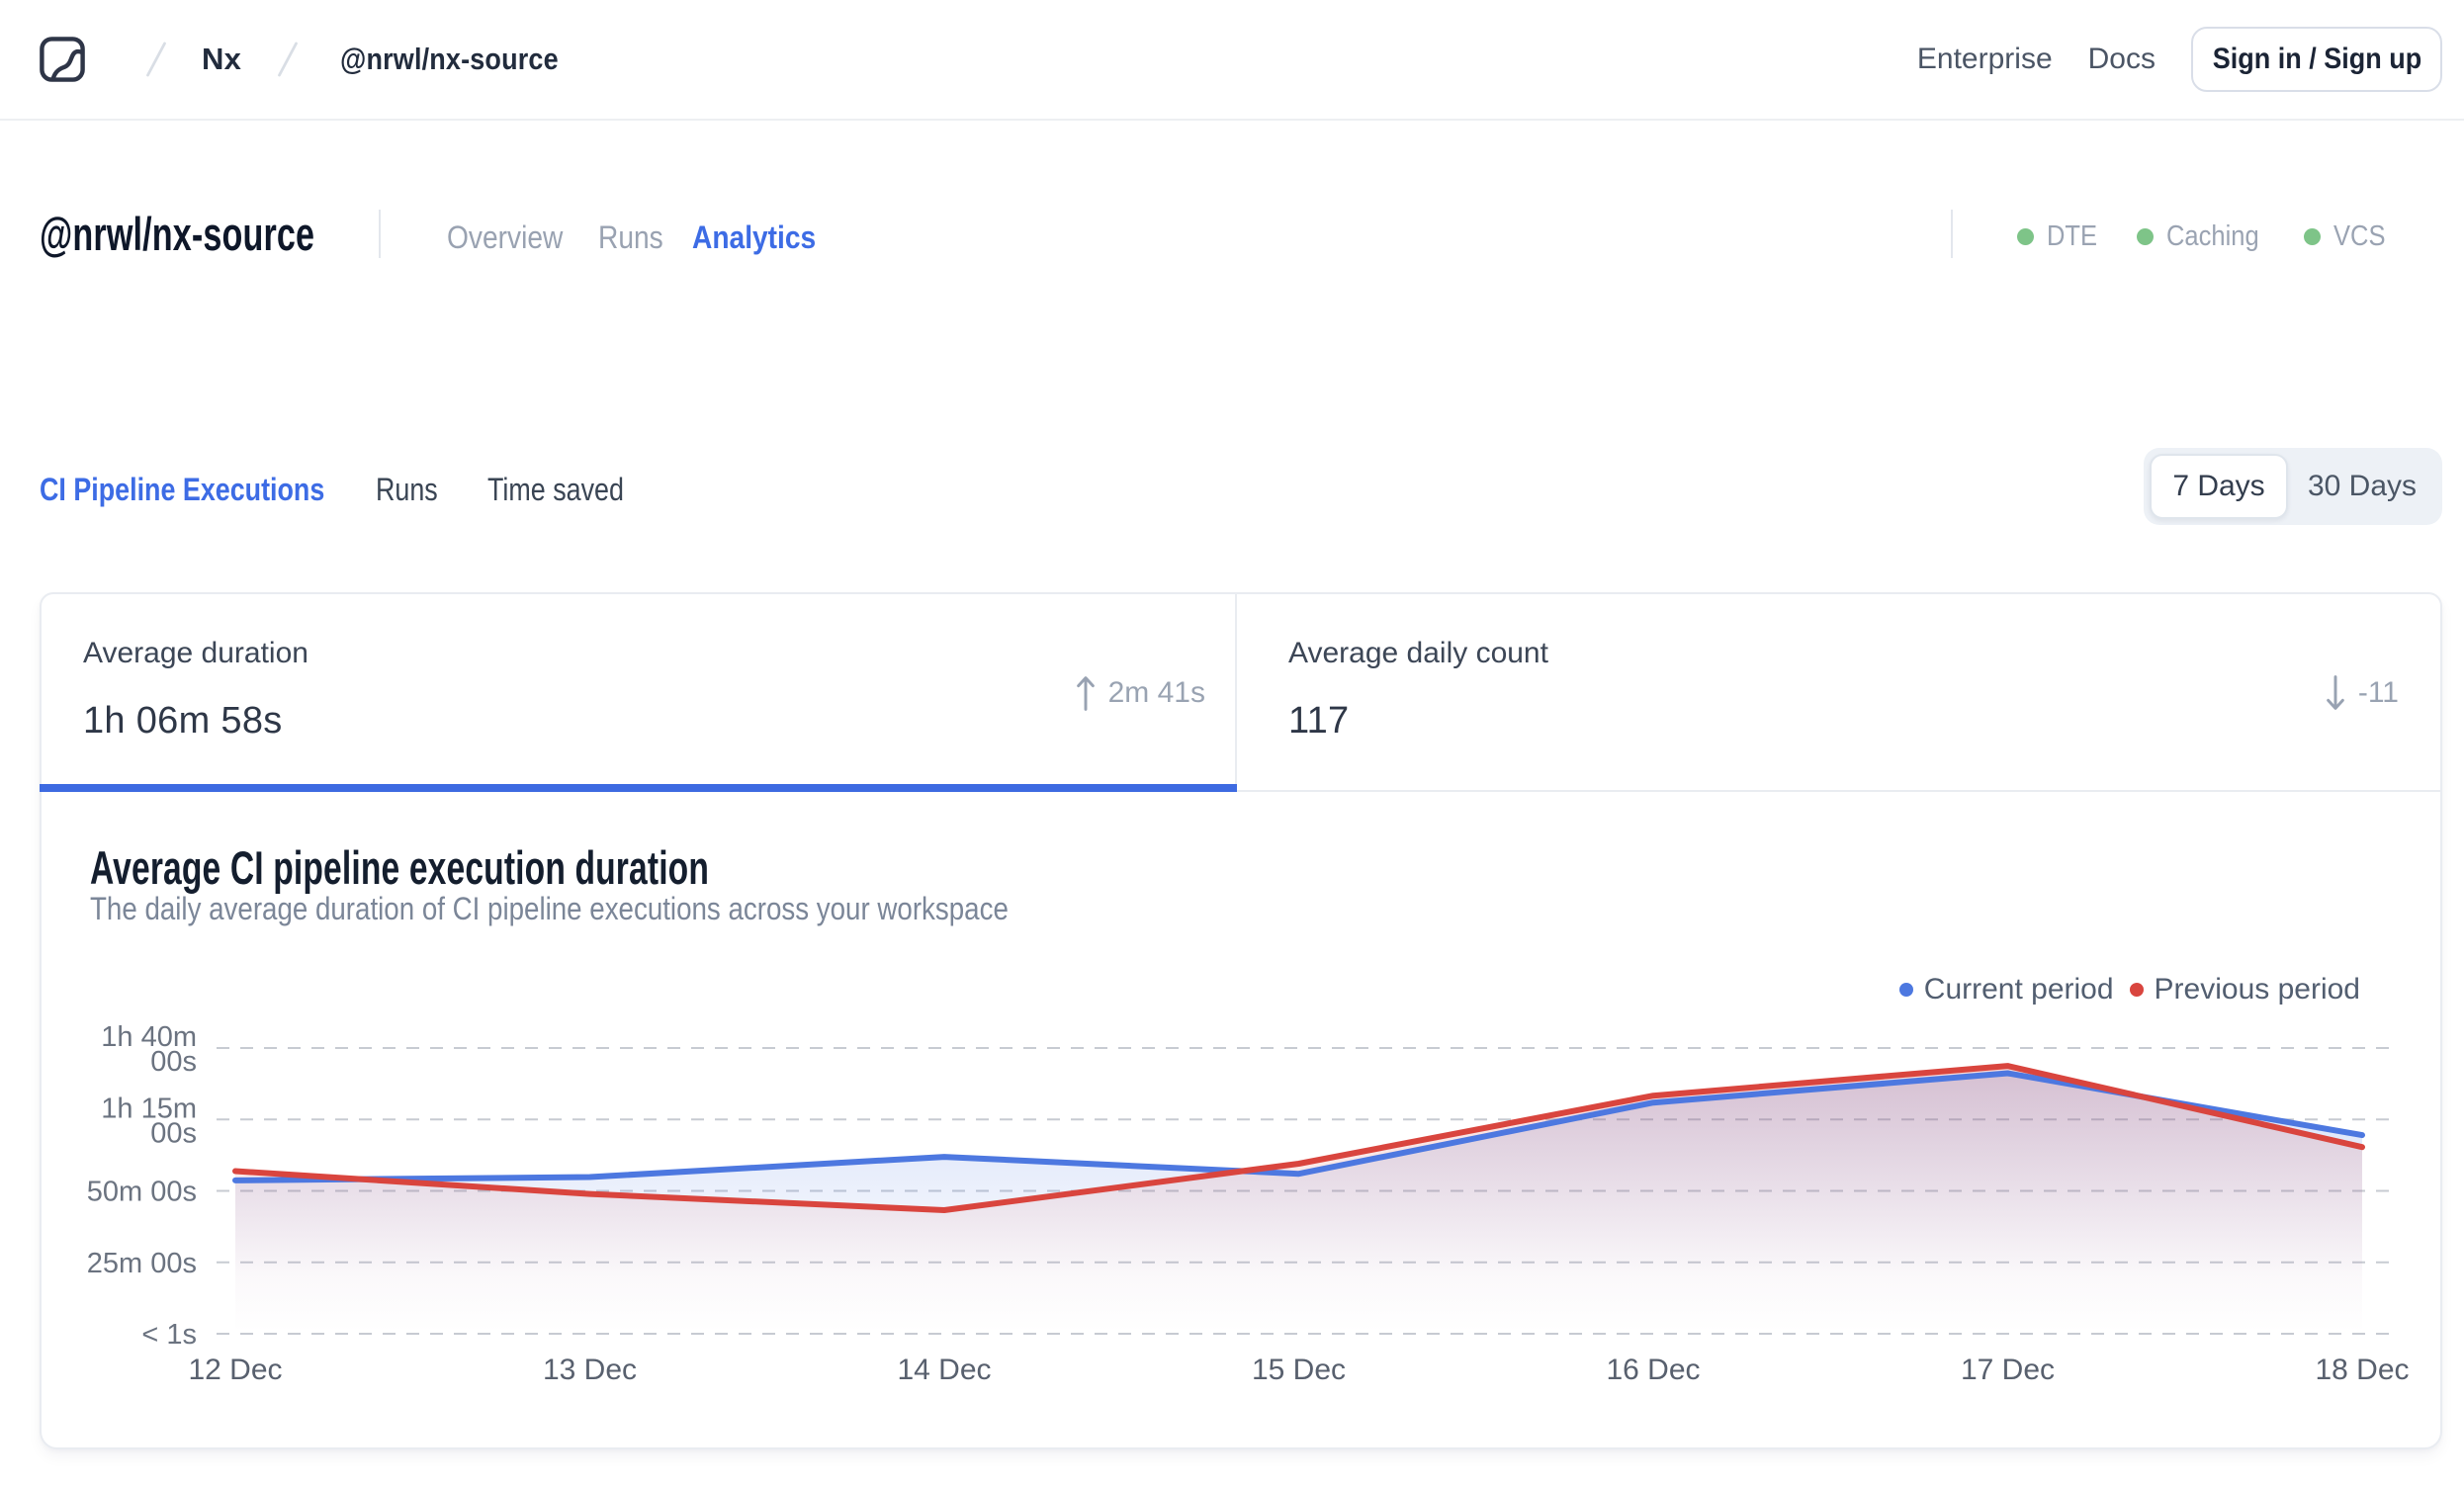 This screenshot has height=1487, width=2464. I want to click on range-option-30-days: 30 Days, so click(2362, 487).